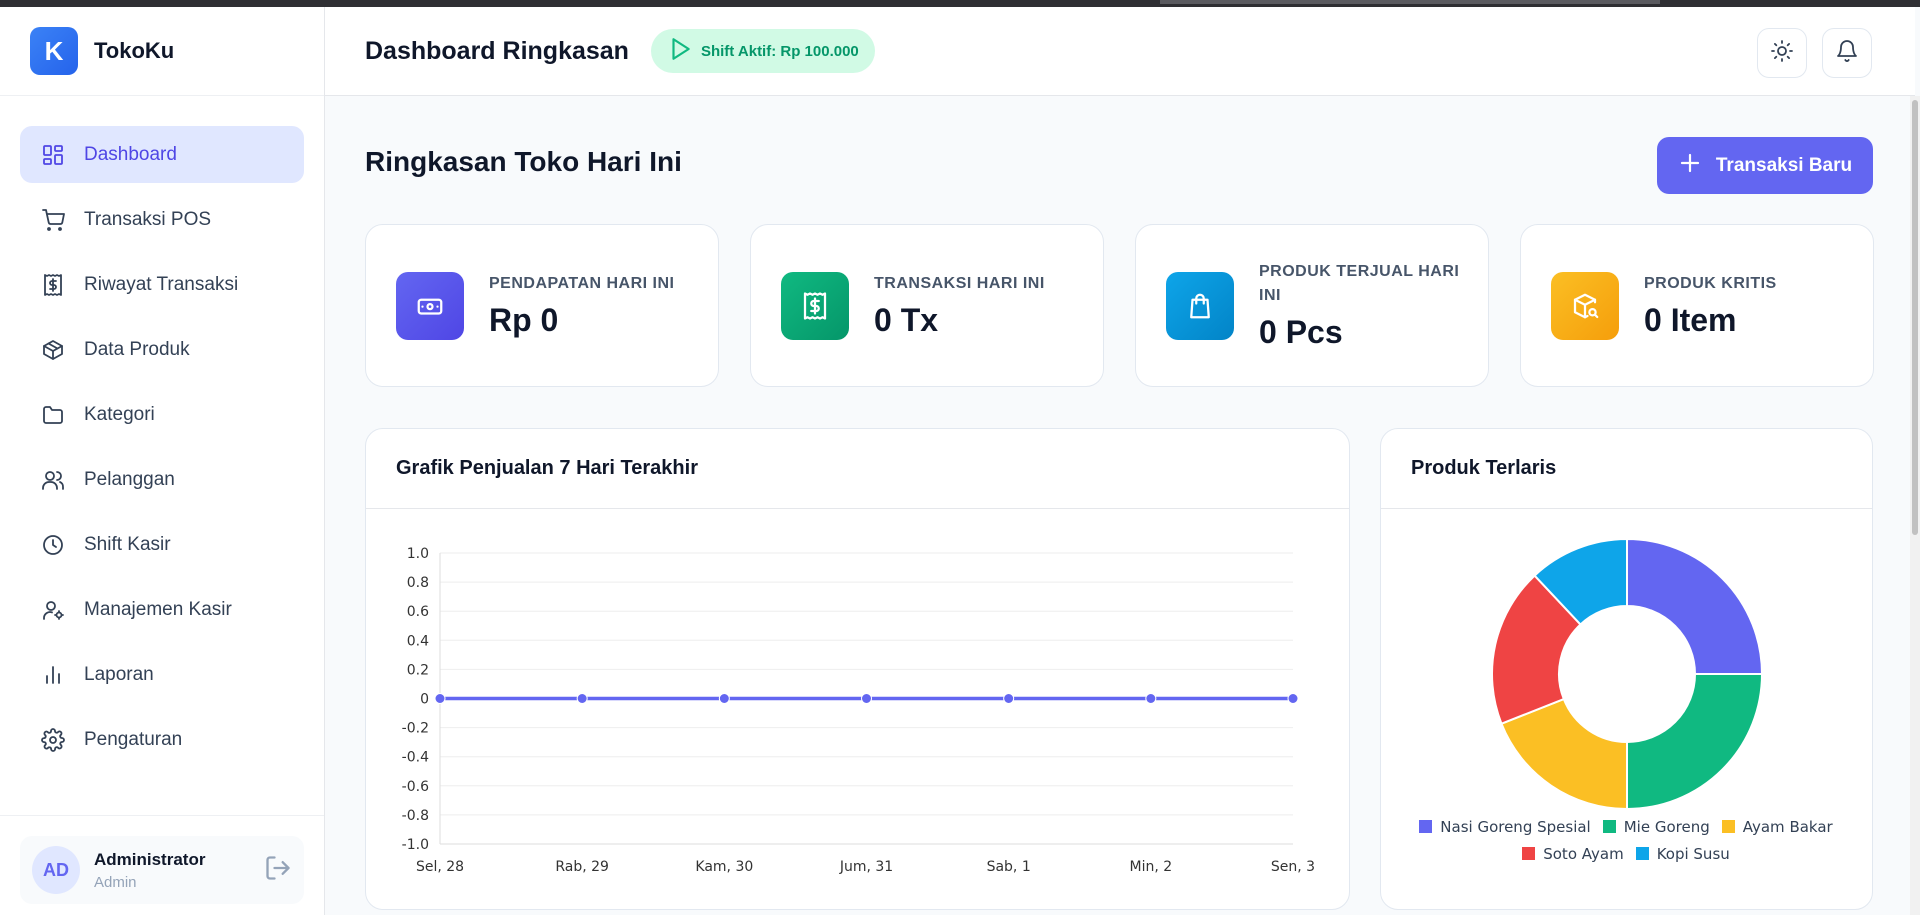 Image resolution: width=1920 pixels, height=915 pixels. Describe the element at coordinates (440, 867) in the screenshot. I see `x-tick-label: Sel, 28` at that location.